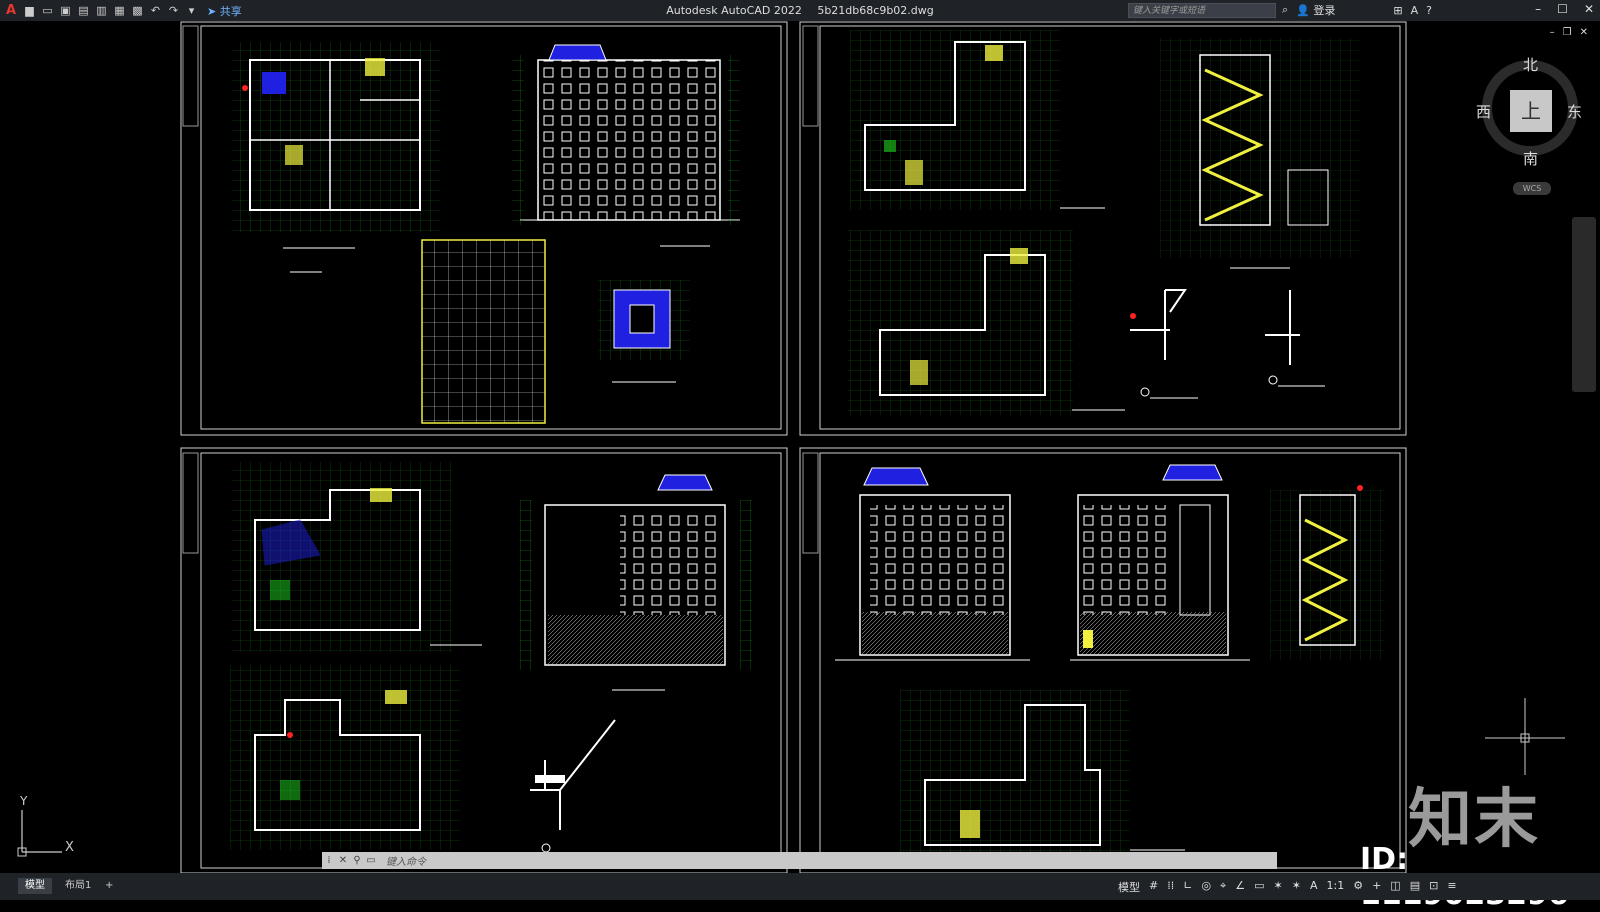 The width and height of the screenshot is (1600, 912). Describe the element at coordinates (1153, 887) in the screenshot. I see `grid-icon: #` at that location.